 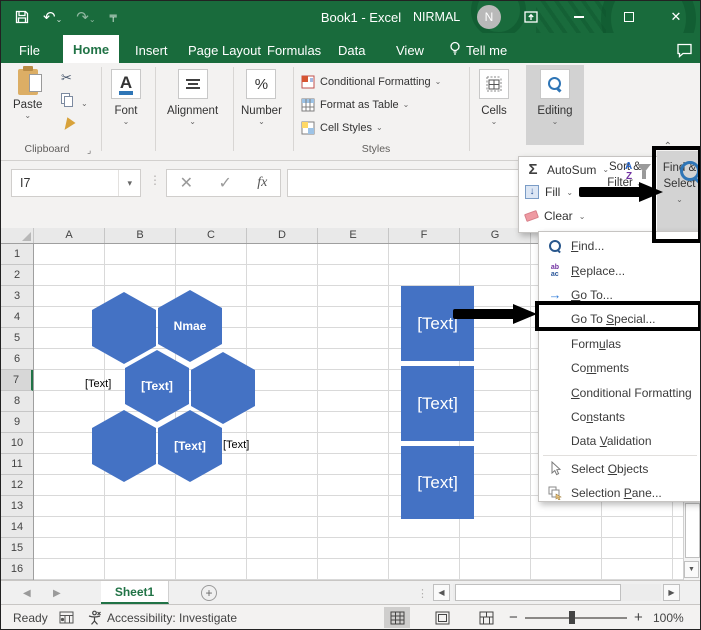 I want to click on row-header-1: 1, so click(x=17, y=254).